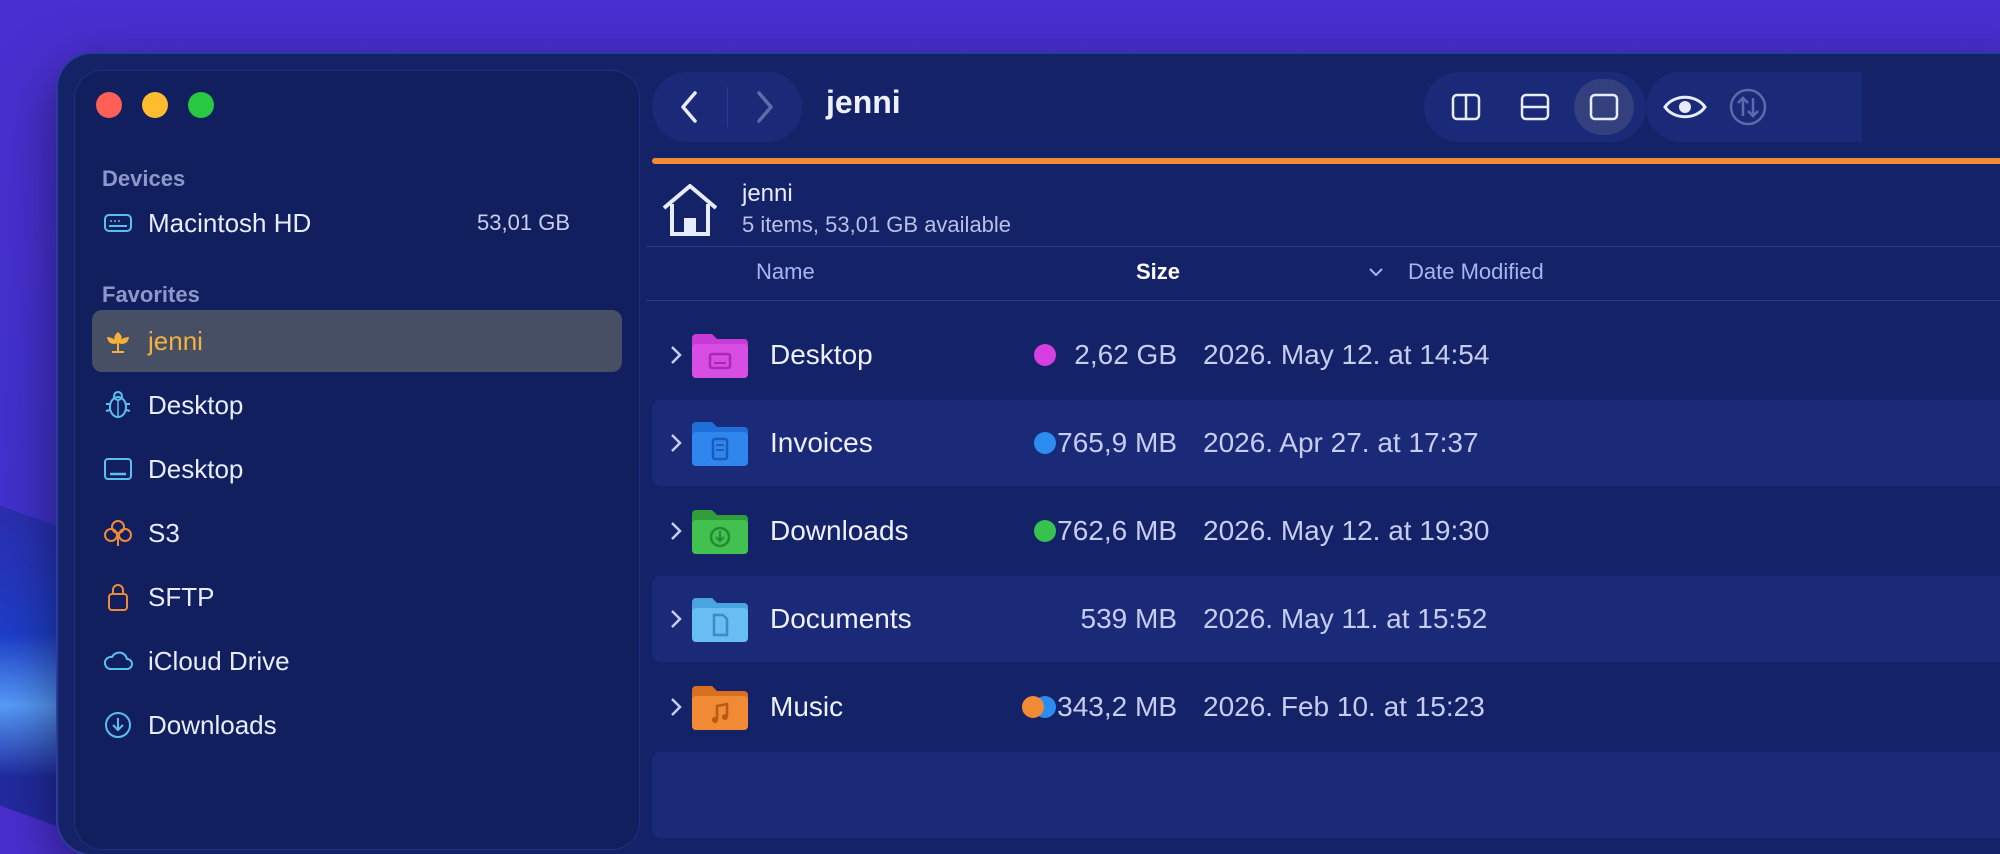  What do you see at coordinates (1117, 530) in the screenshot?
I see `file-size: 762,6 MB` at bounding box center [1117, 530].